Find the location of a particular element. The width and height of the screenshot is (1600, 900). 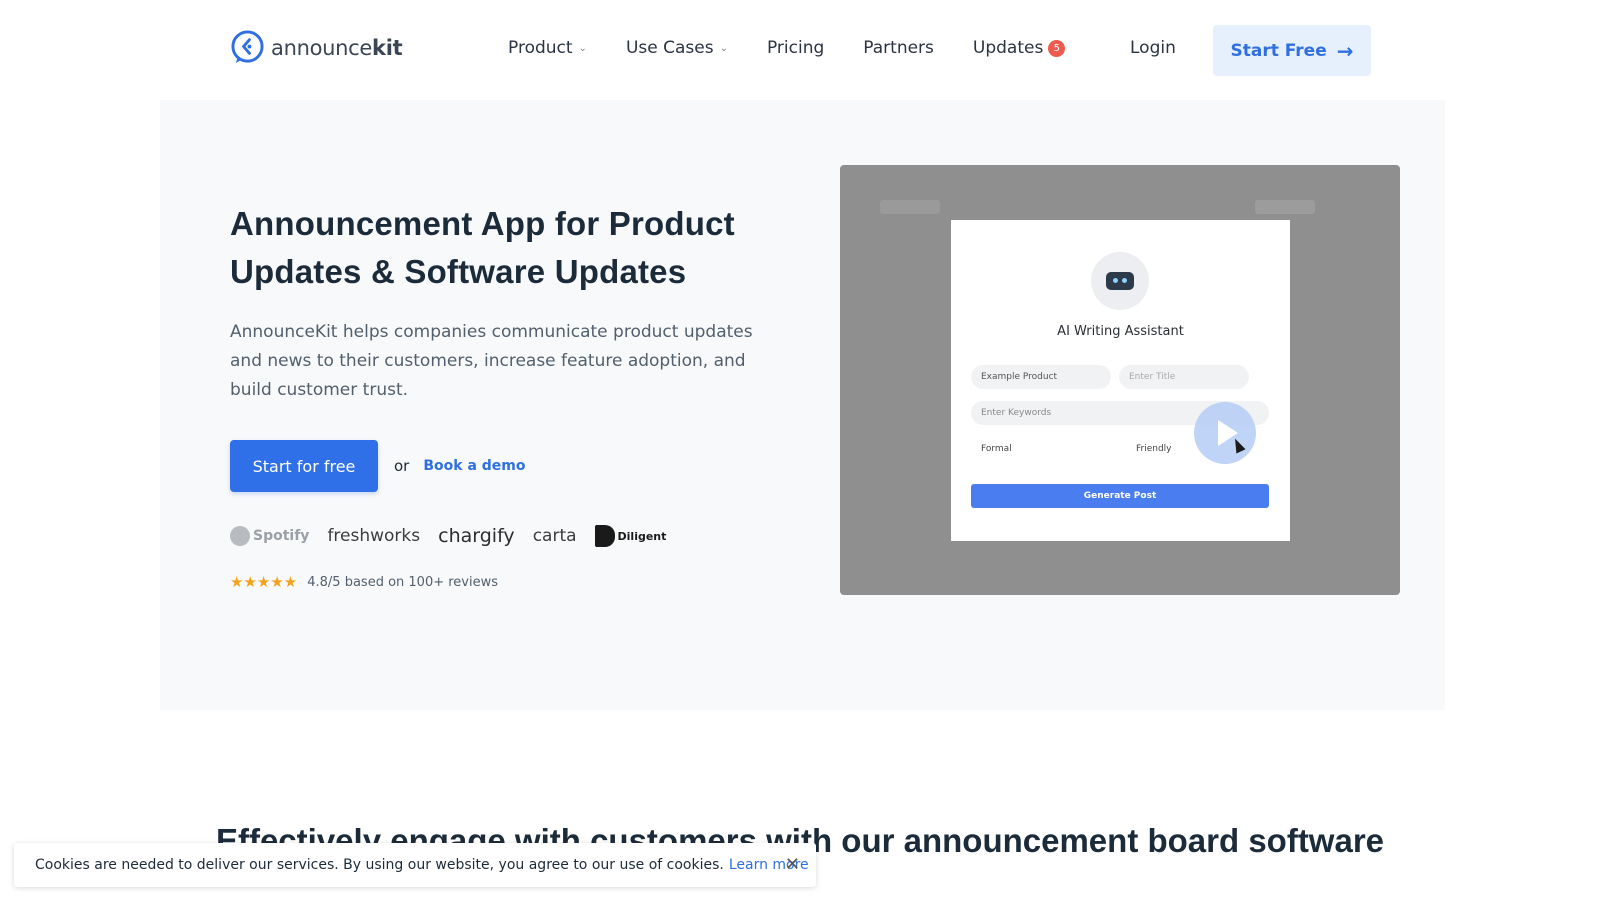

modal-title: AI Writing Assistant is located at coordinates (1120, 331).